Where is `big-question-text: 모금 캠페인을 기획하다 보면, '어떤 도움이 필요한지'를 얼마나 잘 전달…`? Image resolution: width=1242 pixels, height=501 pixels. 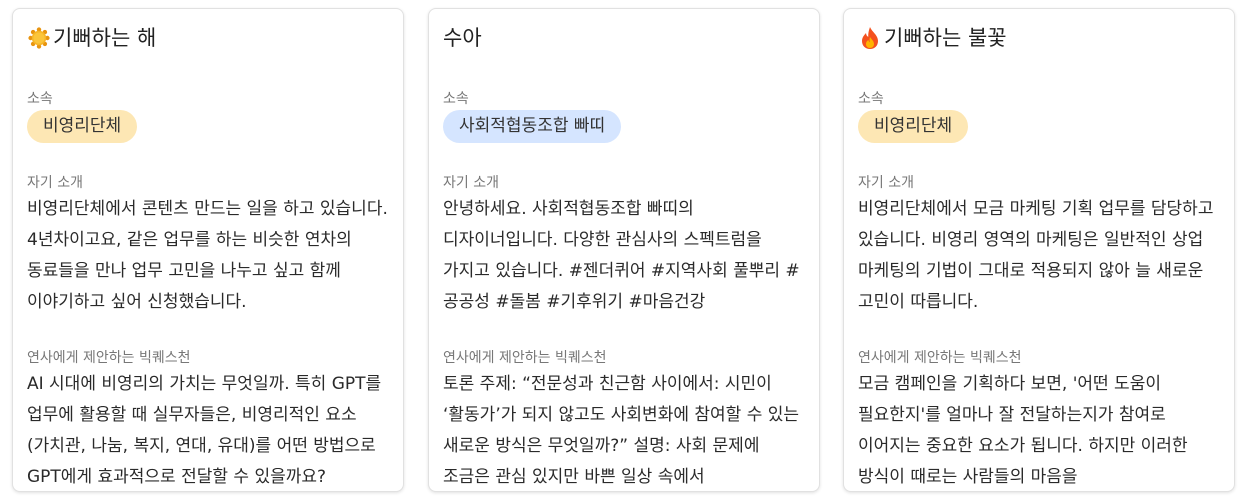 big-question-text: 모금 캠페인을 기획하다 보면, '어떤 도움이 필요한지'를 얼마나 잘 전달… is located at coordinates (1023, 430).